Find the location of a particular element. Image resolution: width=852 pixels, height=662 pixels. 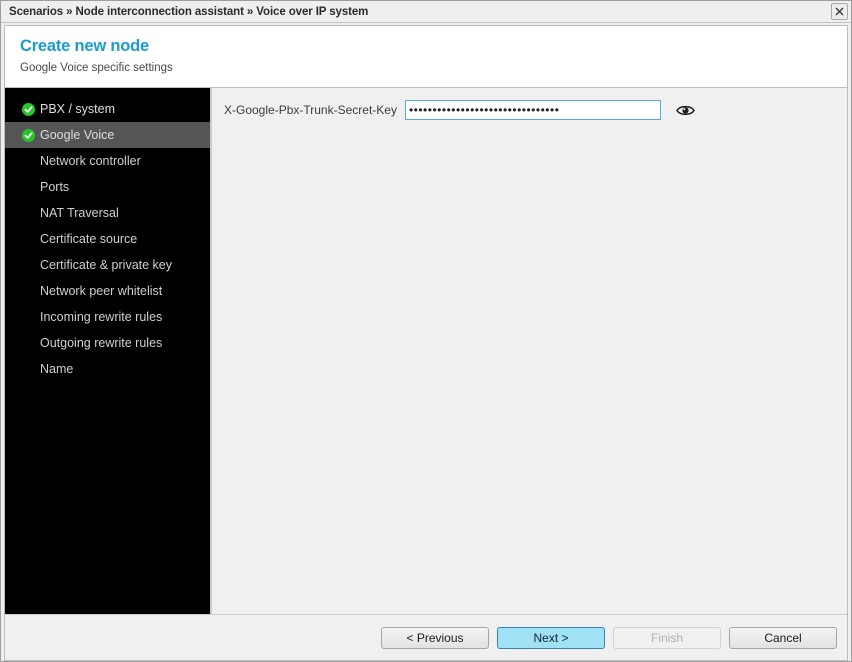

sidebar-item-label: Certificate source is located at coordinates (89, 239).